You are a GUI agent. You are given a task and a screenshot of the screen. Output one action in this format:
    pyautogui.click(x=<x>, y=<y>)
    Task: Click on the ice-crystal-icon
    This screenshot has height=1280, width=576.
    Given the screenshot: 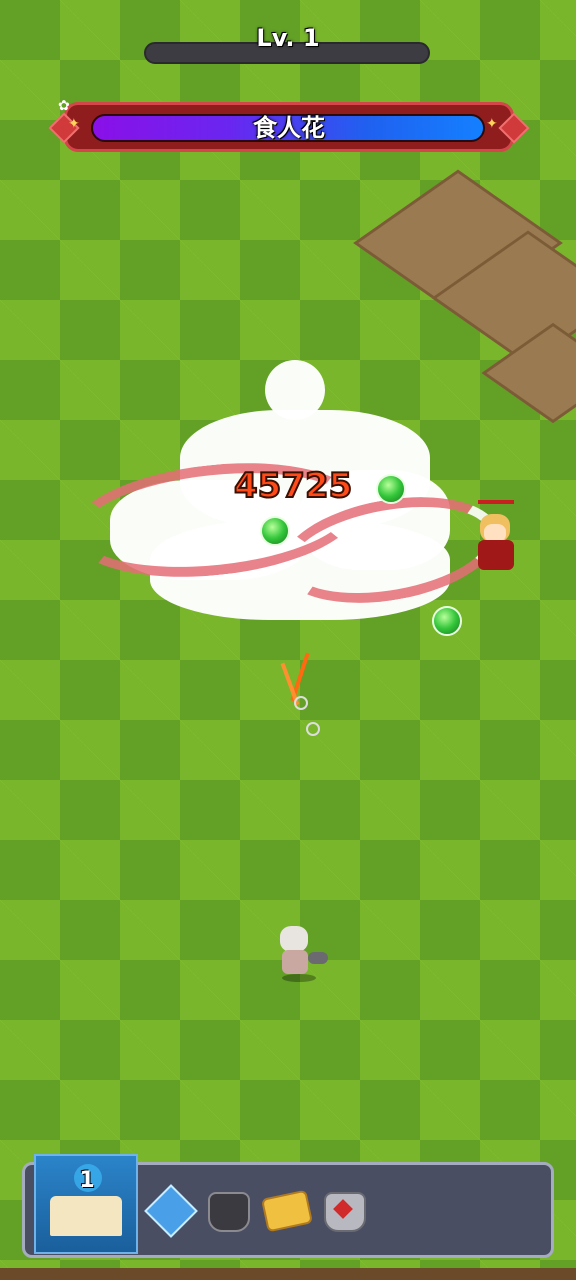 What is the action you would take?
    pyautogui.click(x=171, y=1211)
    